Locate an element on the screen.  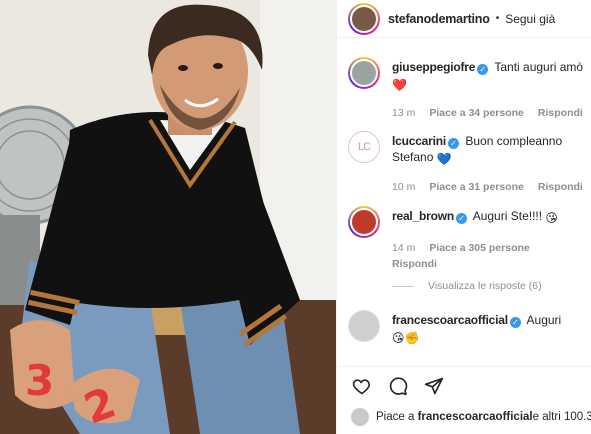
post-header: stefanodemartino • Segui già is located at coordinates (464, 19).